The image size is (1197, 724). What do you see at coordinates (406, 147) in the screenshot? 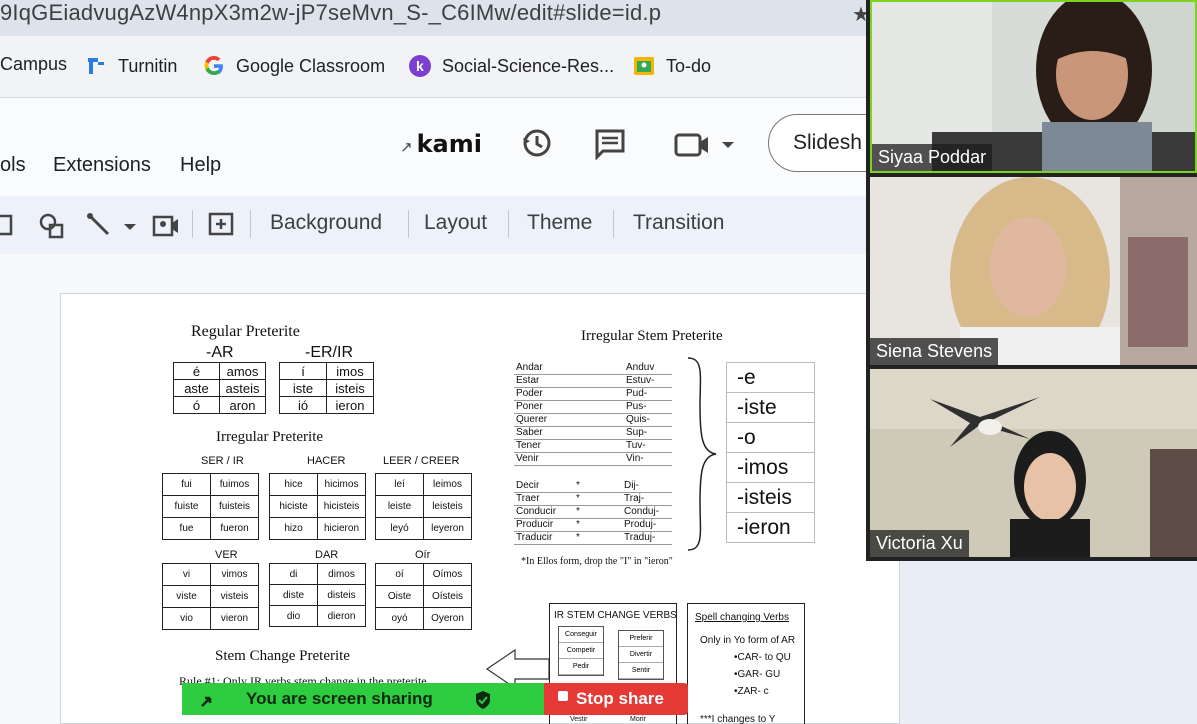
I see `external-link-icon: ↗` at bounding box center [406, 147].